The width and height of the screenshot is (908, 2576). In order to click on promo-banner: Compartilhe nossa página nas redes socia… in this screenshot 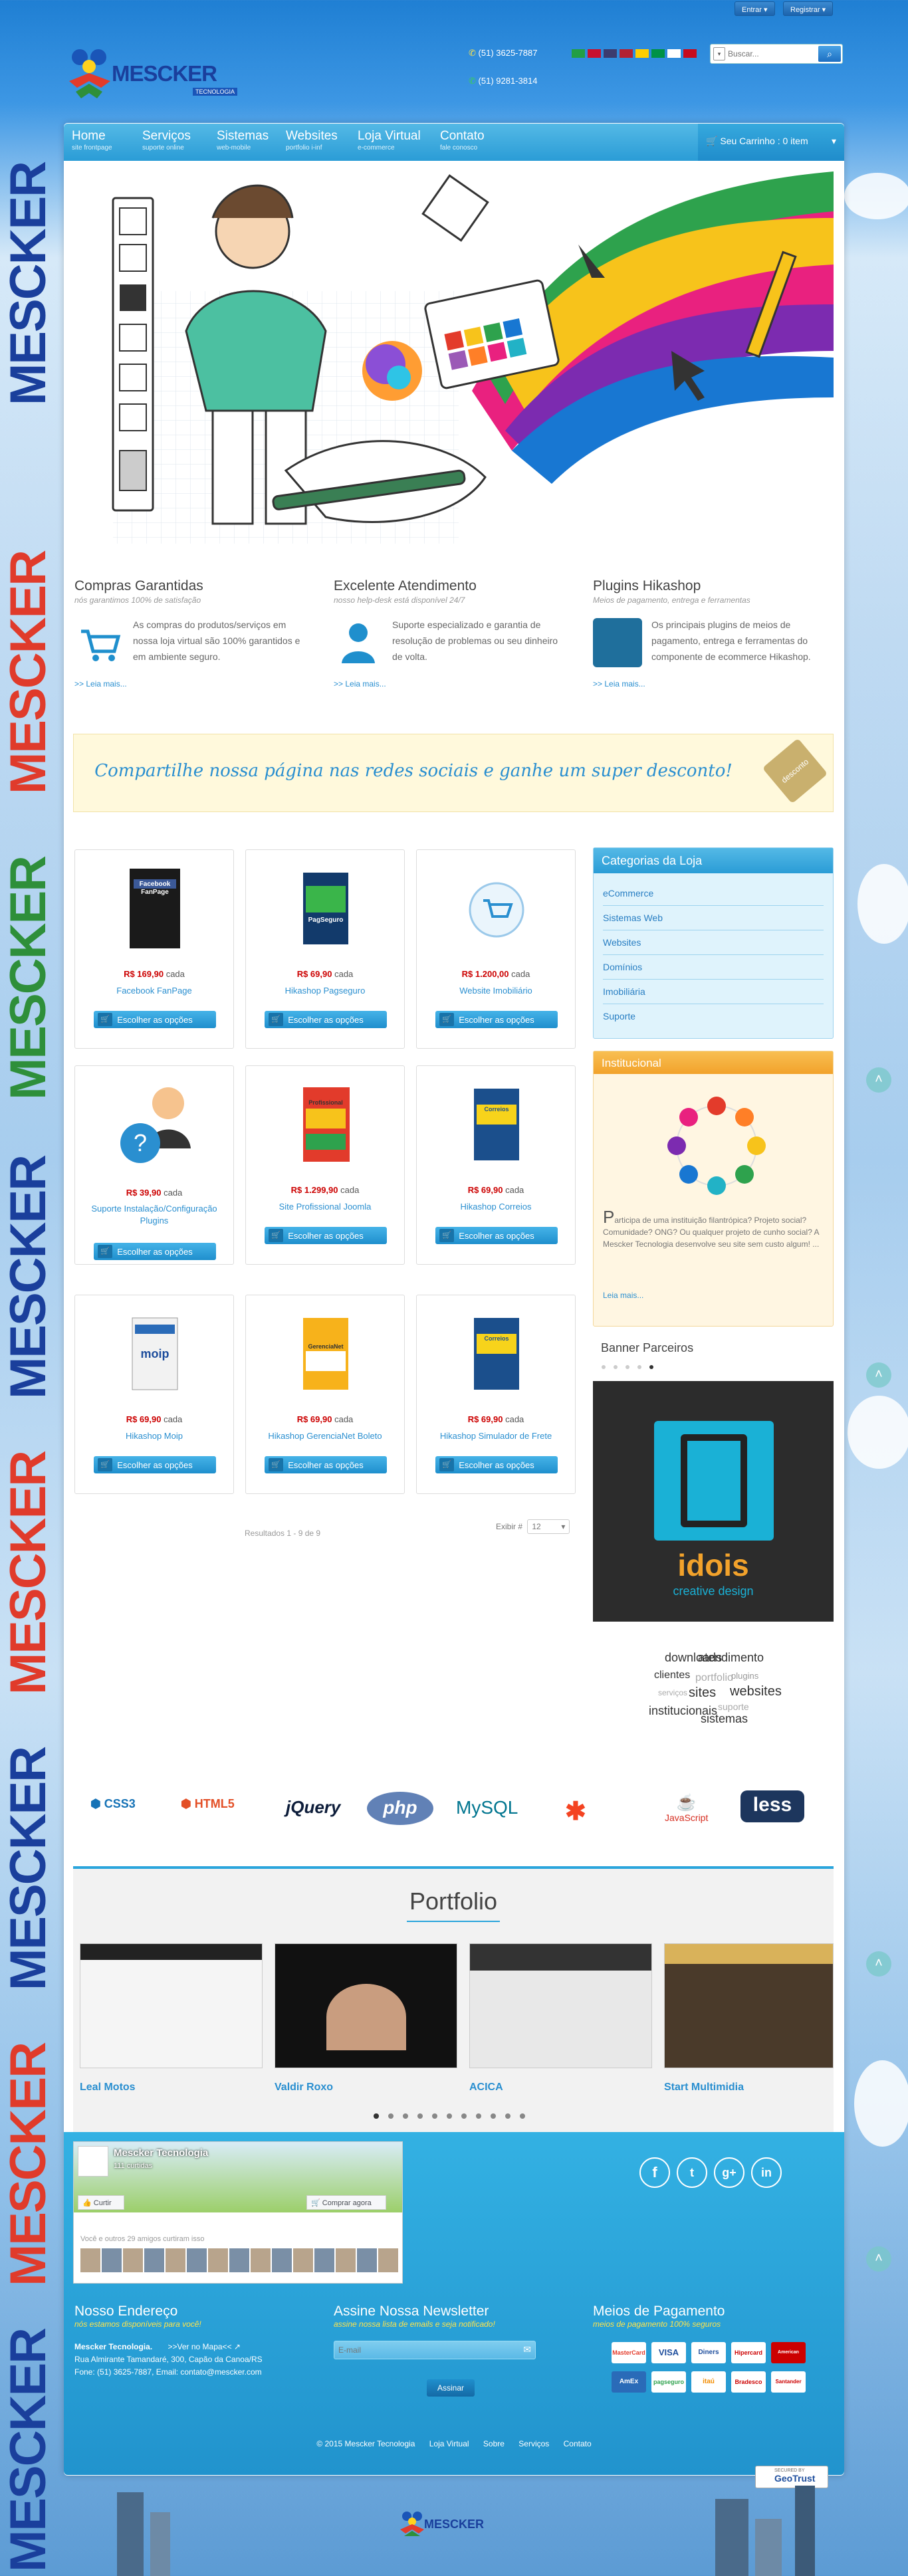, I will do `click(453, 773)`.